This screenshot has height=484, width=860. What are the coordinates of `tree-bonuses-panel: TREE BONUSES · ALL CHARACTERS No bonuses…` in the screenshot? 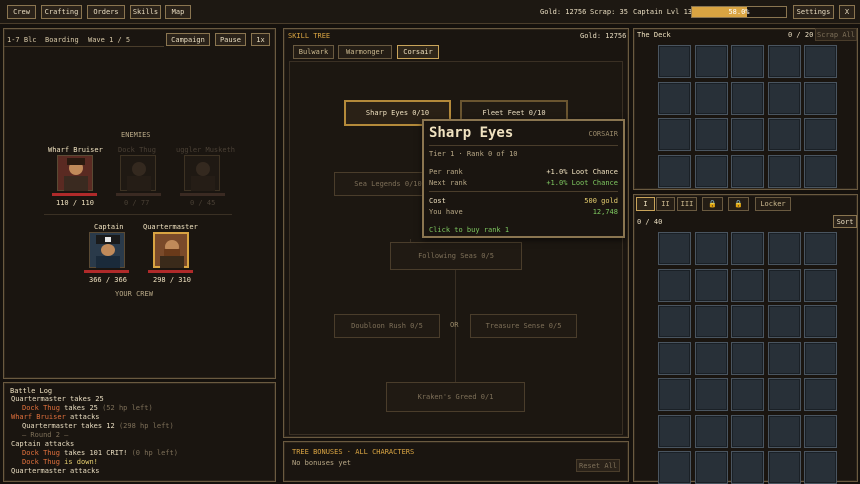 It's located at (456, 461).